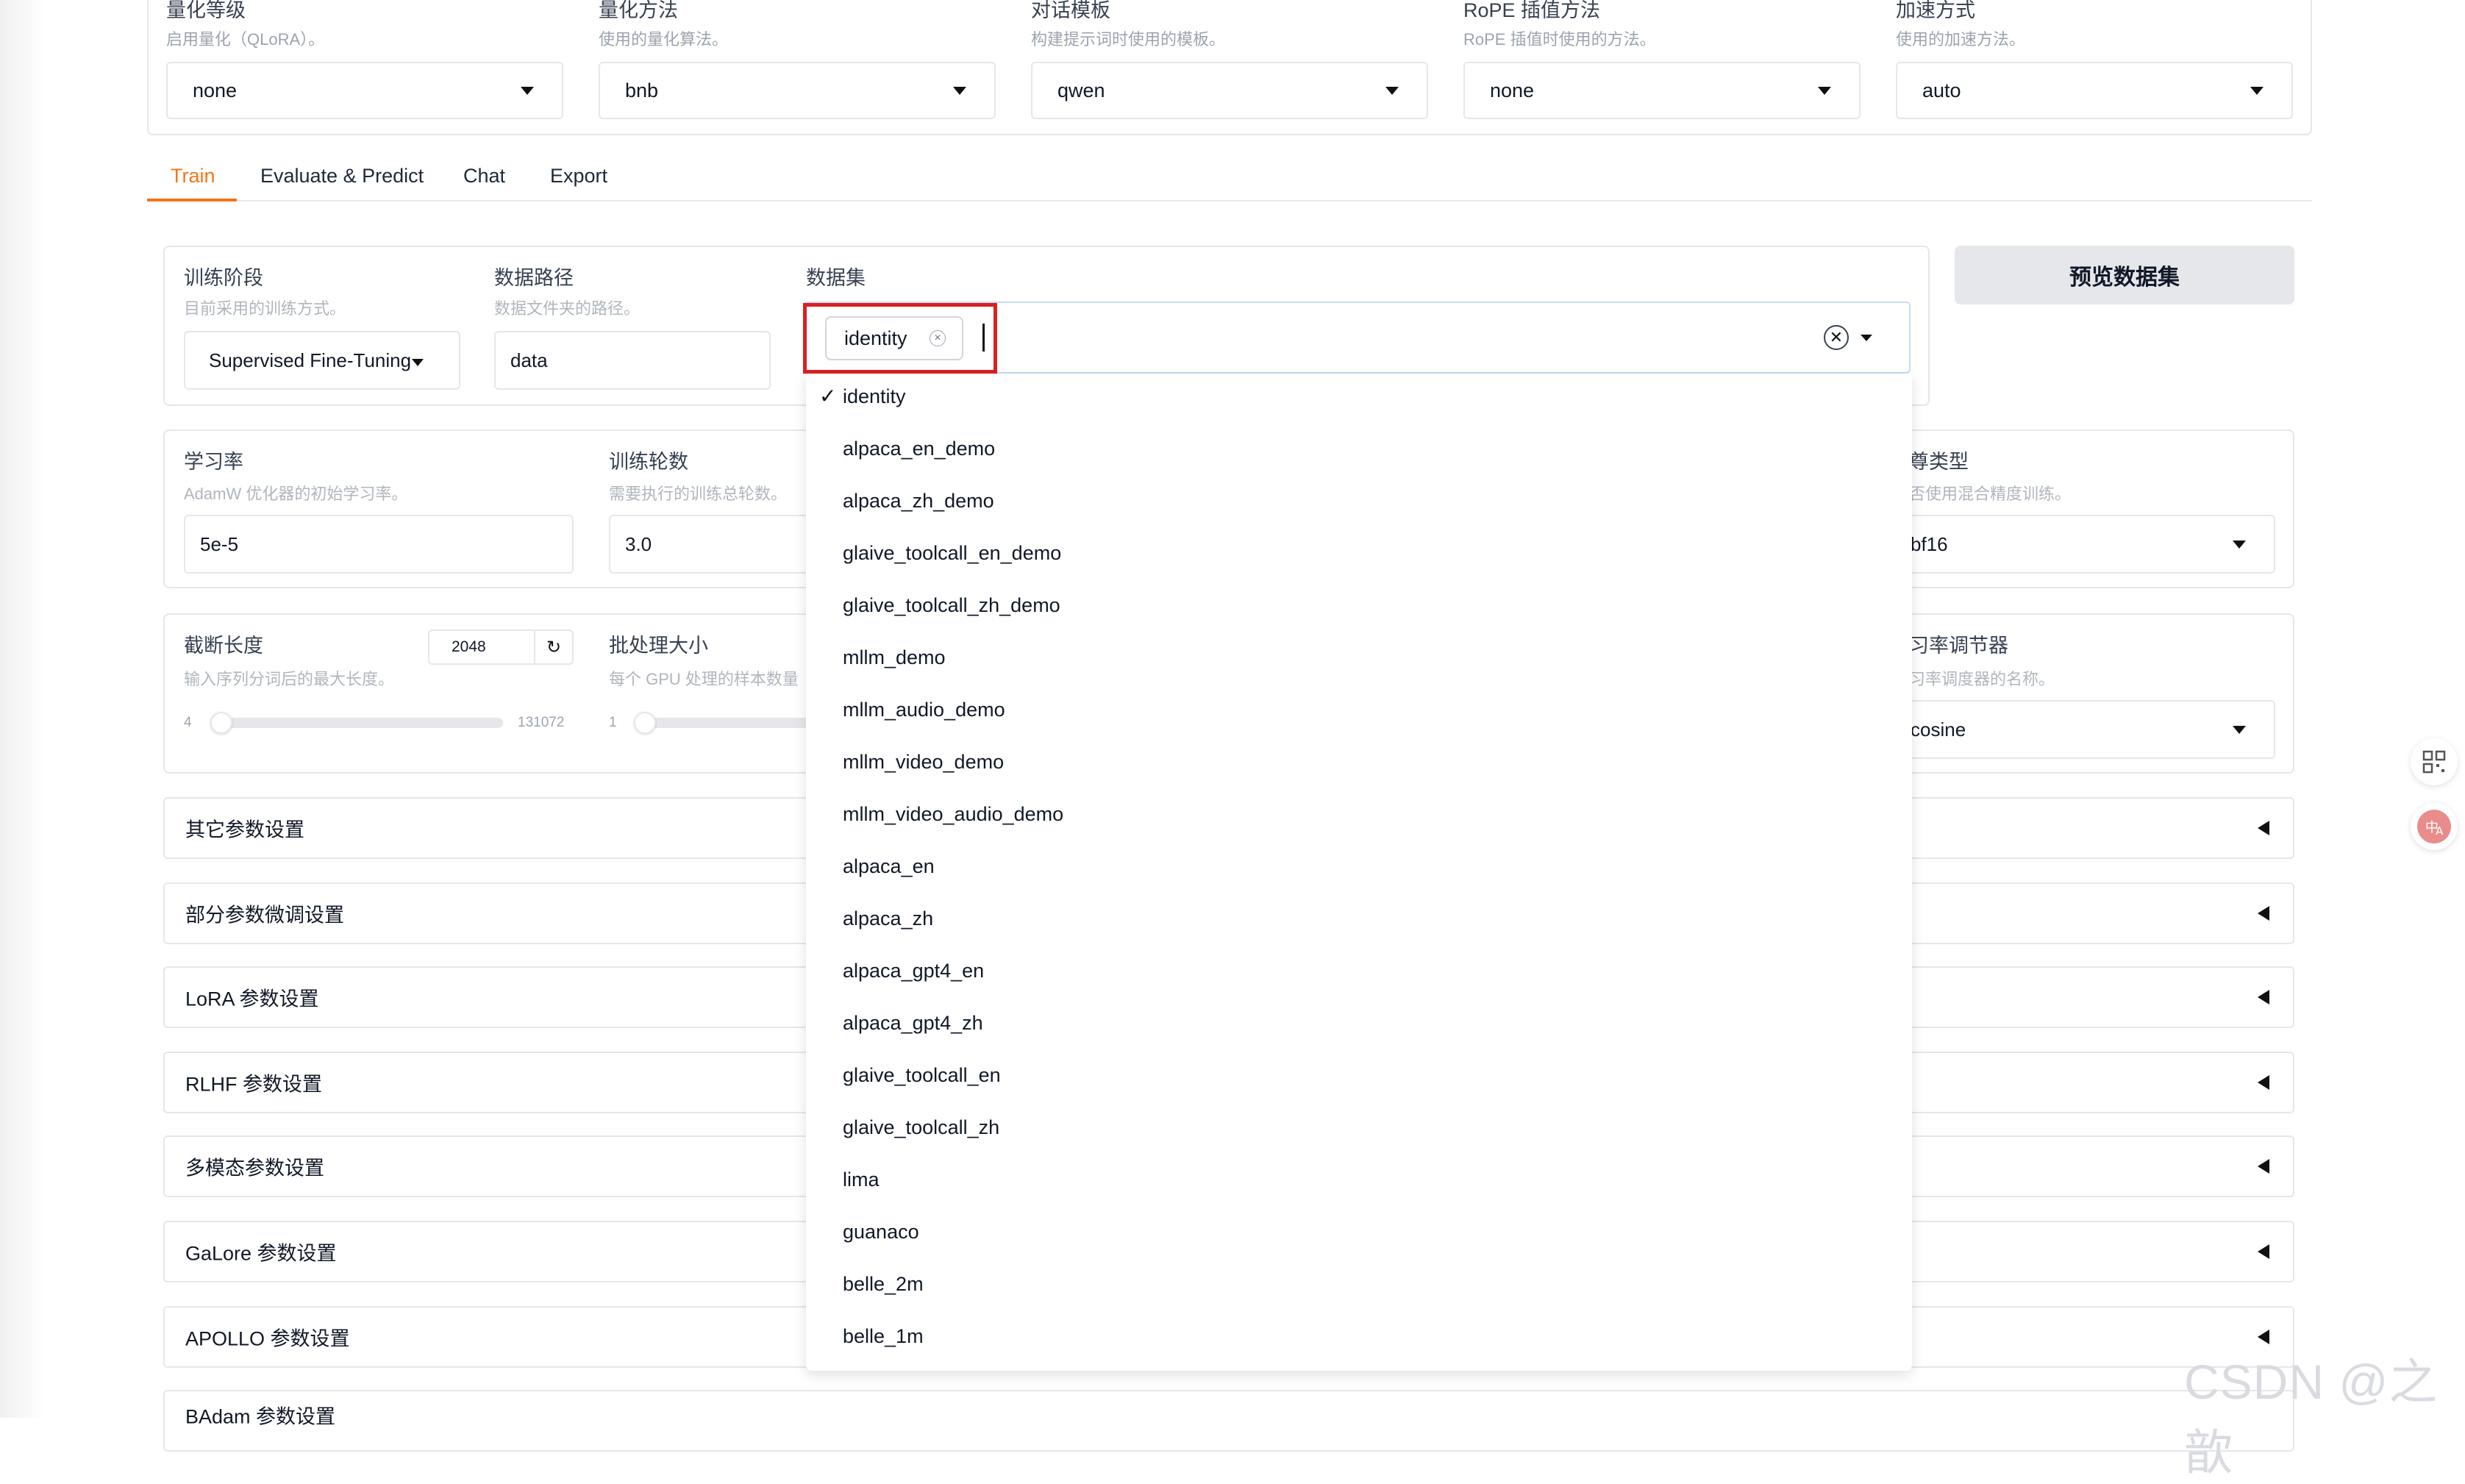 This screenshot has height=1484, width=2465. What do you see at coordinates (798, 90) in the screenshot?
I see `quant-method-select: bnb` at bounding box center [798, 90].